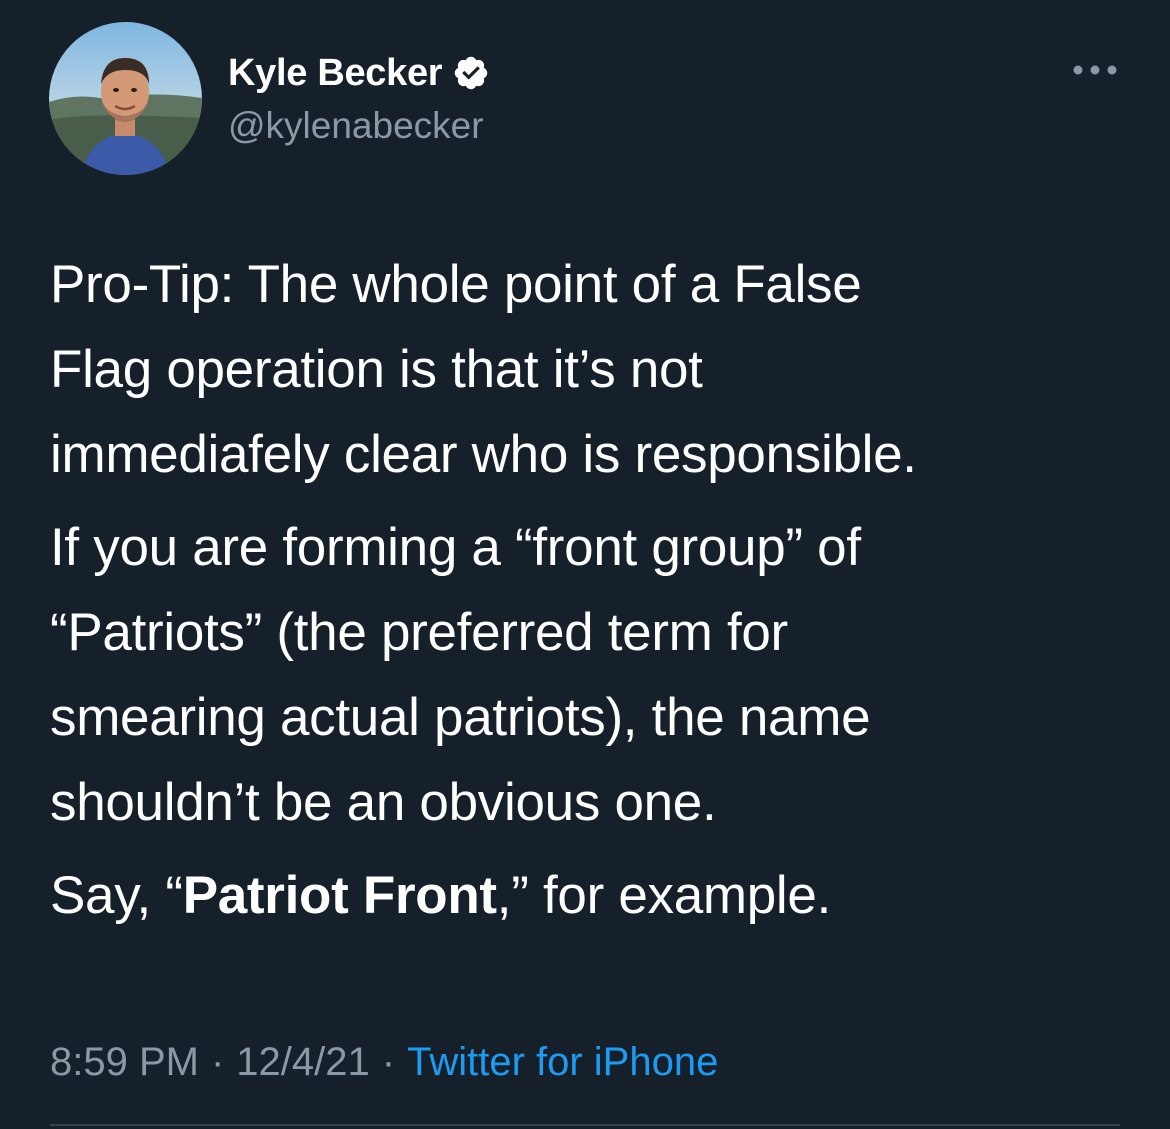 The width and height of the screenshot is (1170, 1129). I want to click on author-display-name: Kyle Becker, so click(335, 73).